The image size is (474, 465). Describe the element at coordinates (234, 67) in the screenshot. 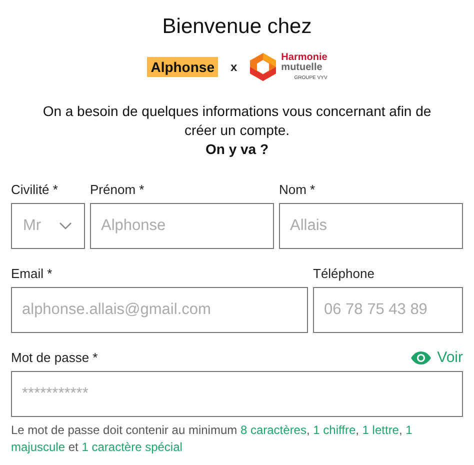

I see `separator-mark: x` at that location.